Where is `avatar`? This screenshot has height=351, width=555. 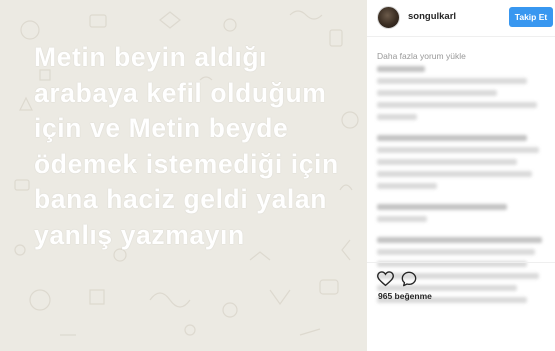 avatar is located at coordinates (388, 17).